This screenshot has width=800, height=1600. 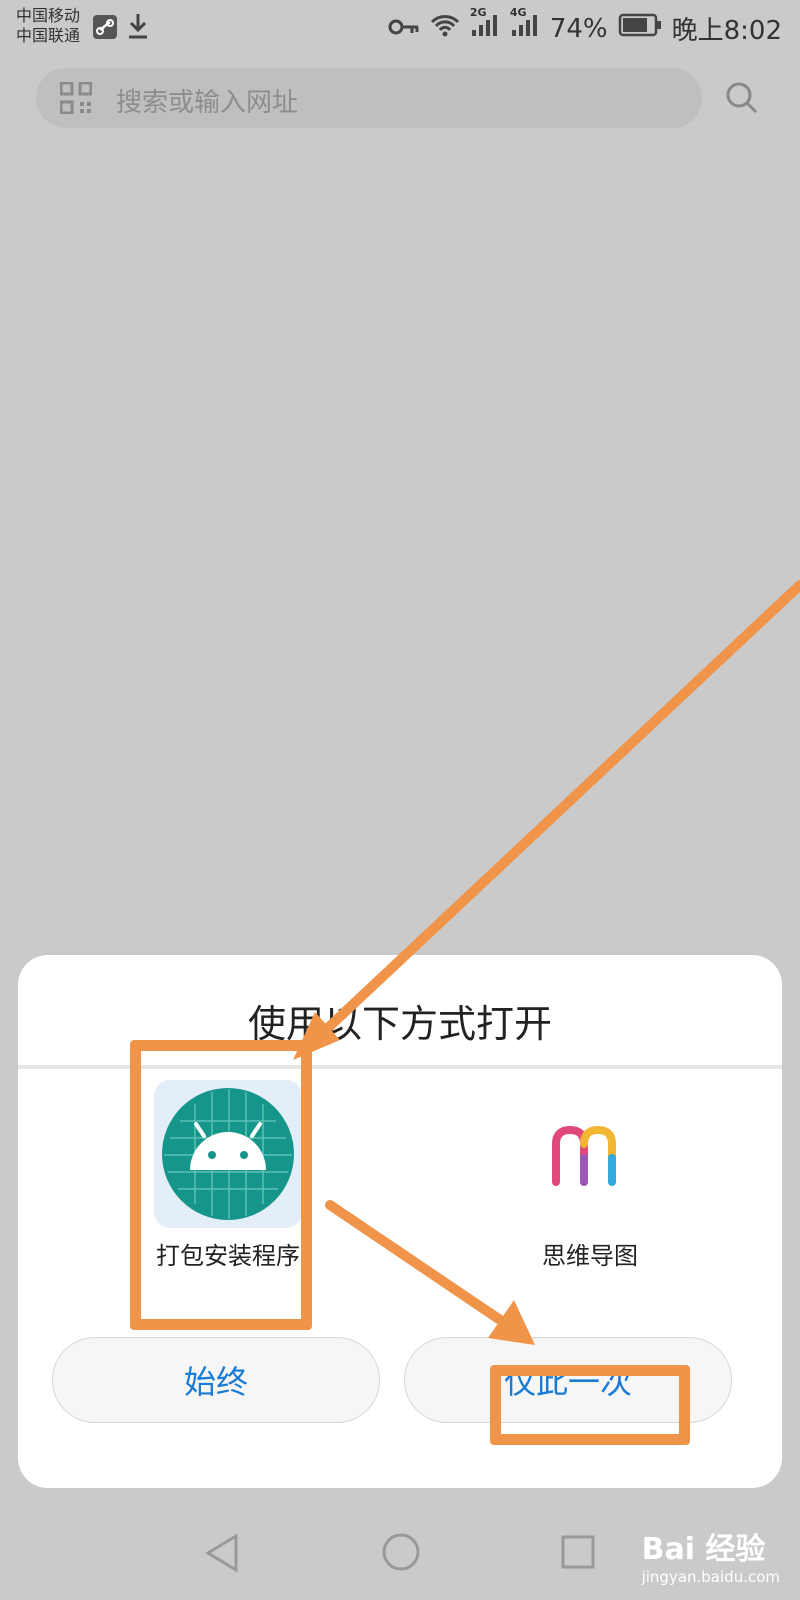 I want to click on back-icon, so click(x=222, y=1555).